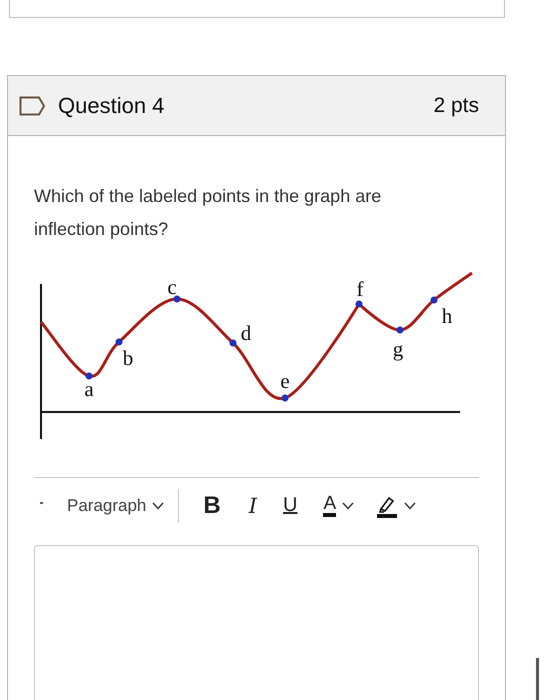  Describe the element at coordinates (212, 505) in the screenshot. I see `bold-button: B` at that location.